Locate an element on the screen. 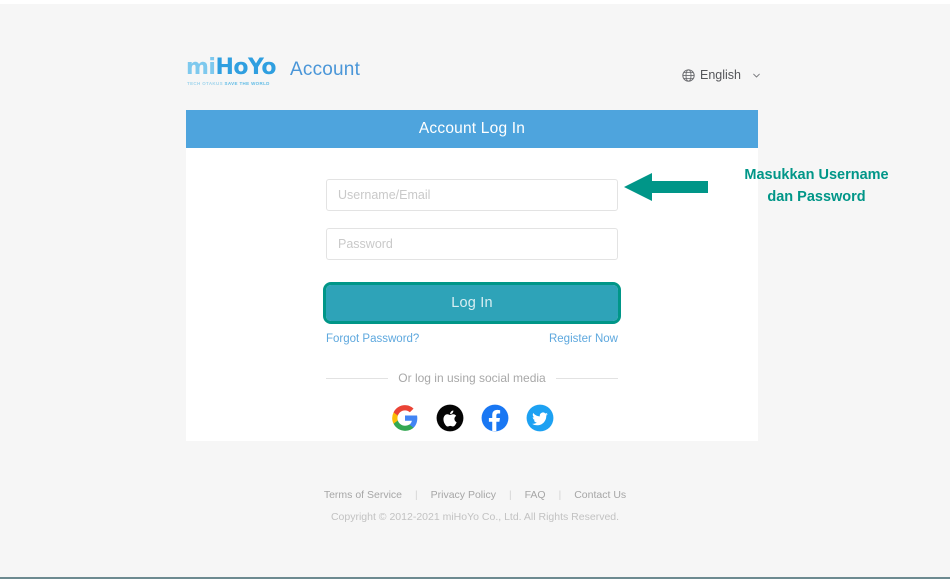 This screenshot has width=950, height=585. divider-label: Or log in using social media is located at coordinates (472, 378).